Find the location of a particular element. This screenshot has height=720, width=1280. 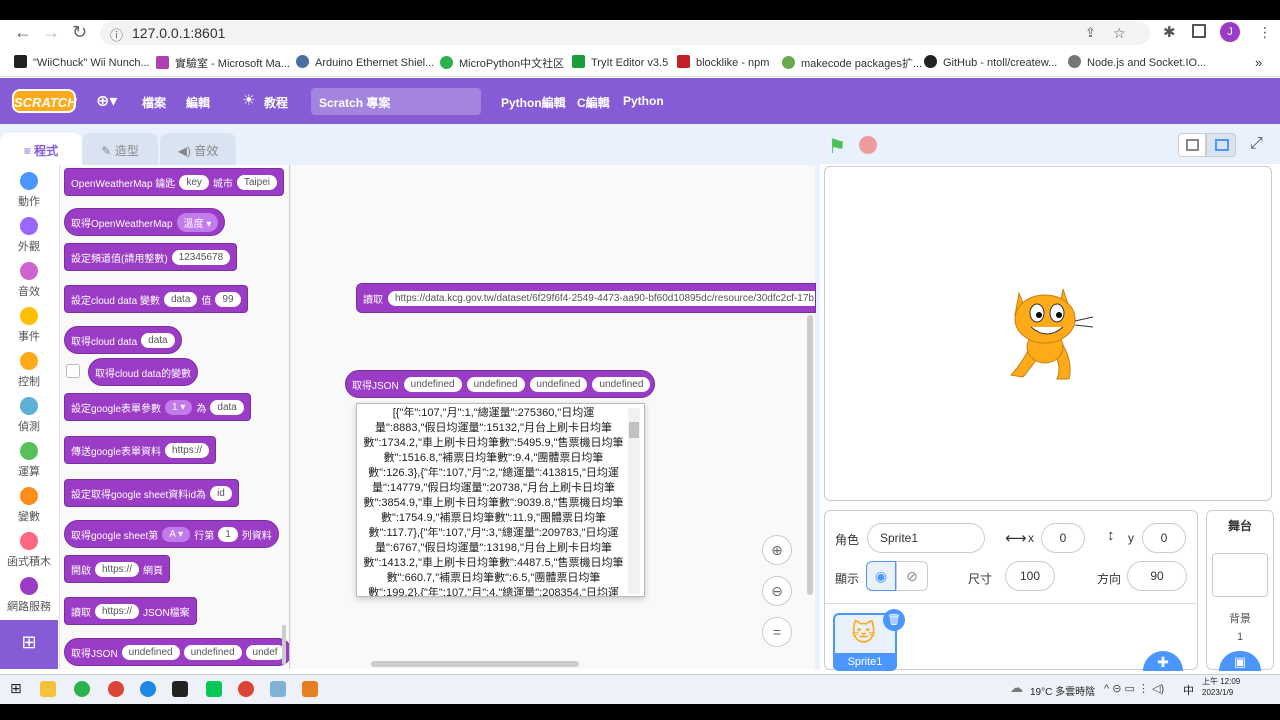

windows-start-icon: ⊞ is located at coordinates (16, 688).